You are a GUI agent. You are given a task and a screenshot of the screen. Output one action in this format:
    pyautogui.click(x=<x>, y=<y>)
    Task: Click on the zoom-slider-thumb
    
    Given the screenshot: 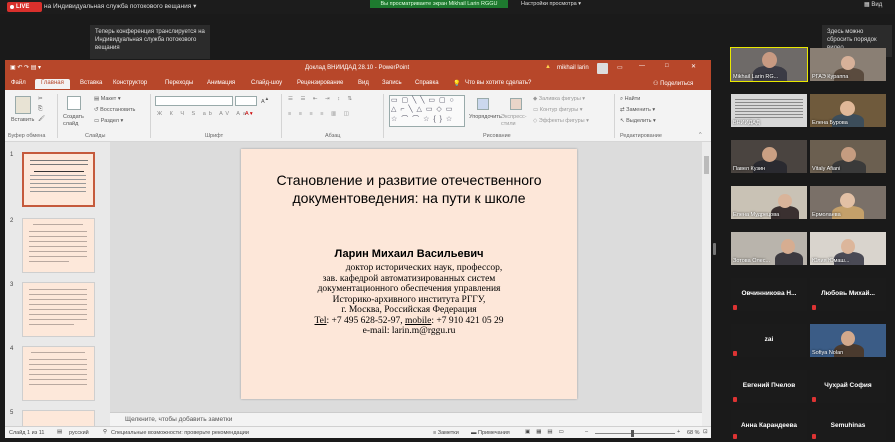 What is the action you would take?
    pyautogui.click(x=632, y=433)
    